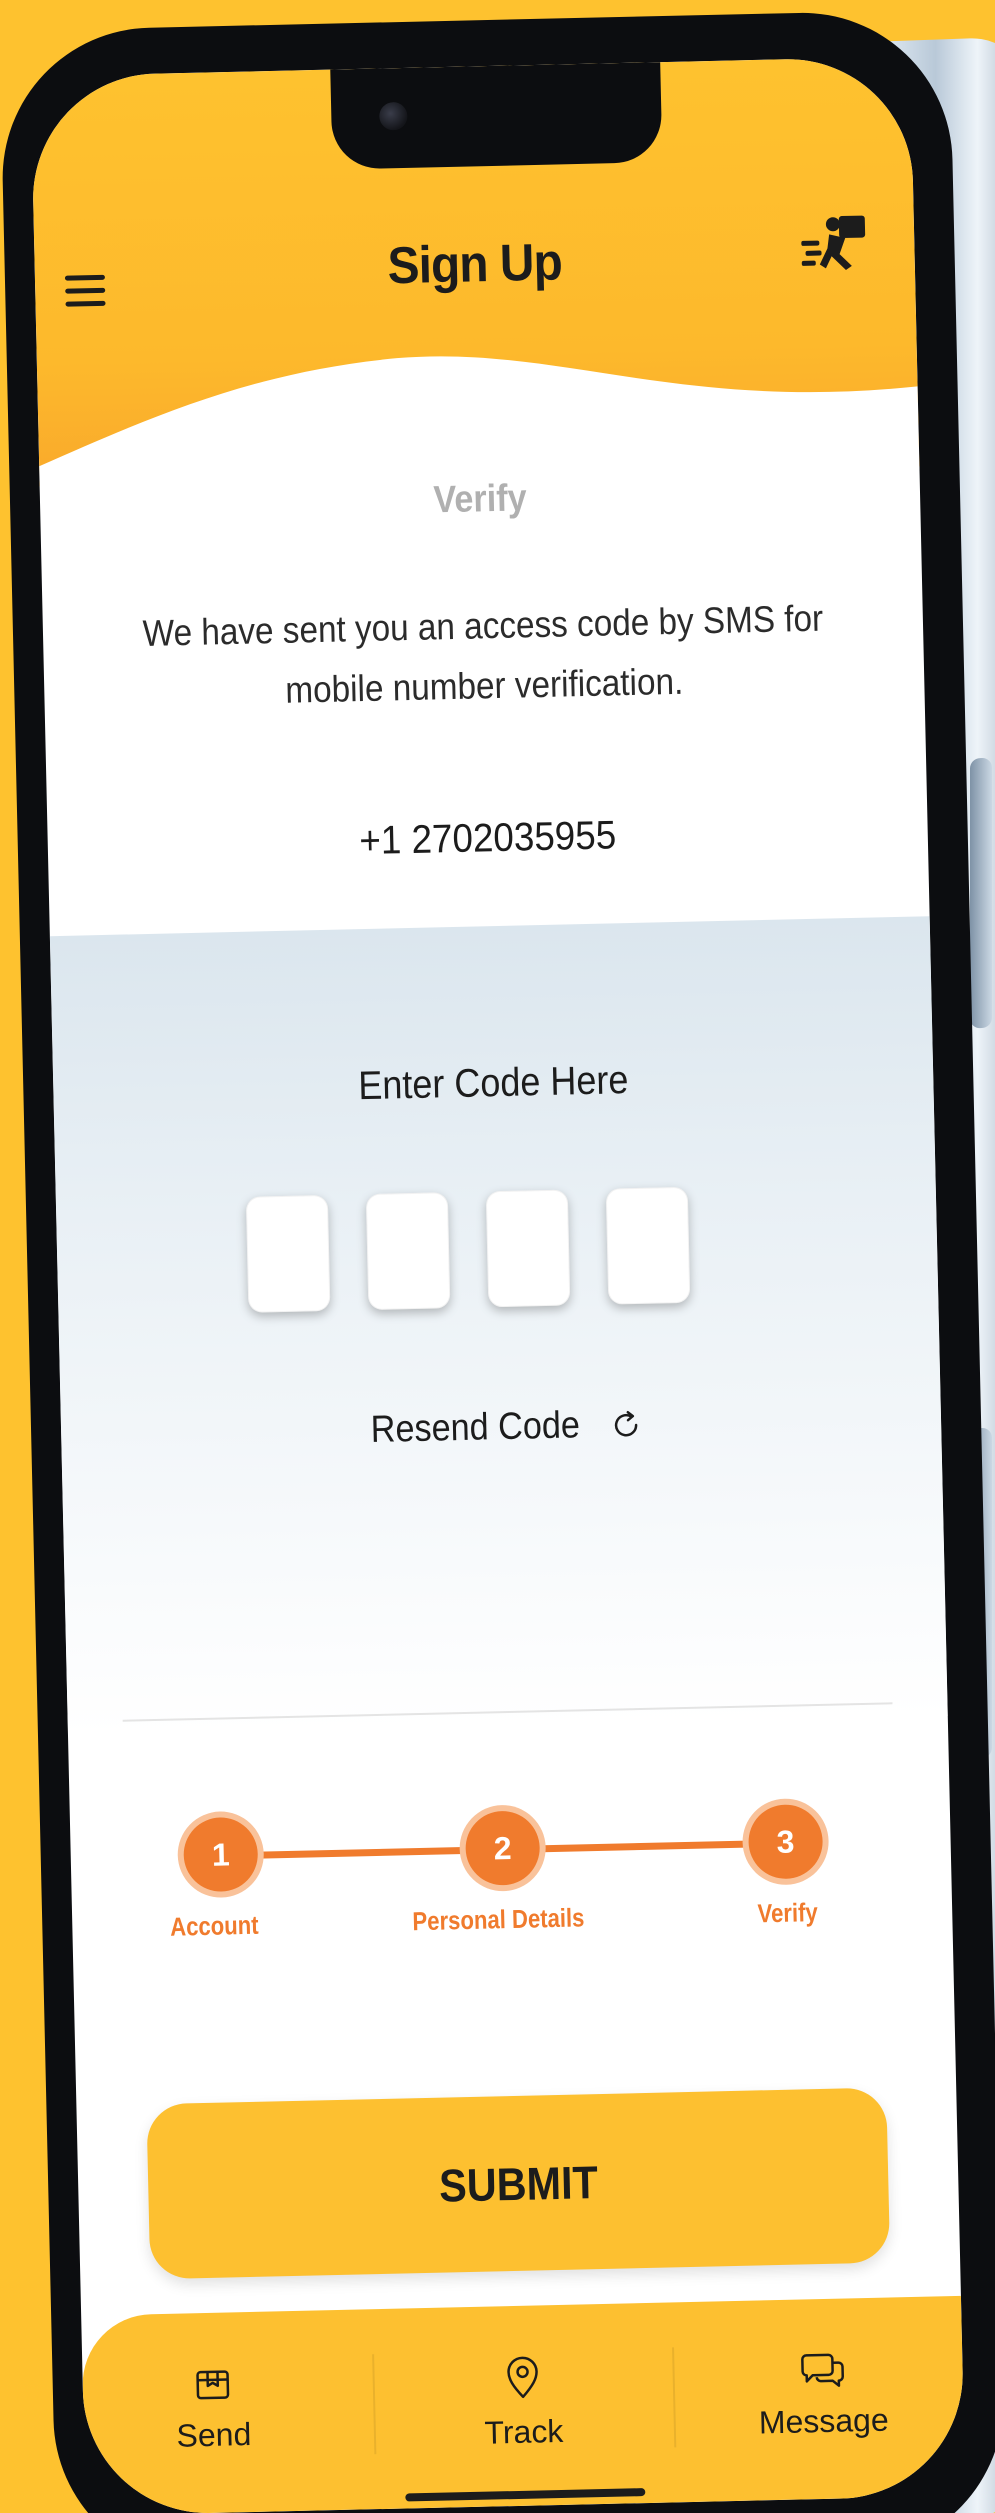  I want to click on header-wave, so click(479, 426).